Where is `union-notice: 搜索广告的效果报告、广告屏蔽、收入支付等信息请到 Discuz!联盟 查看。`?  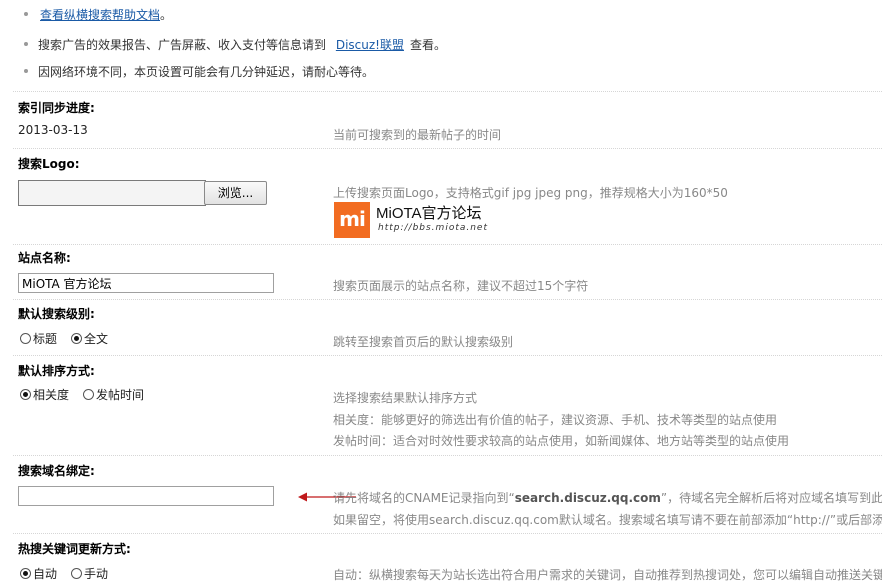 union-notice: 搜索广告的效果报告、广告屏蔽、收入支付等信息请到 Discuz!联盟 查看。 is located at coordinates (242, 44).